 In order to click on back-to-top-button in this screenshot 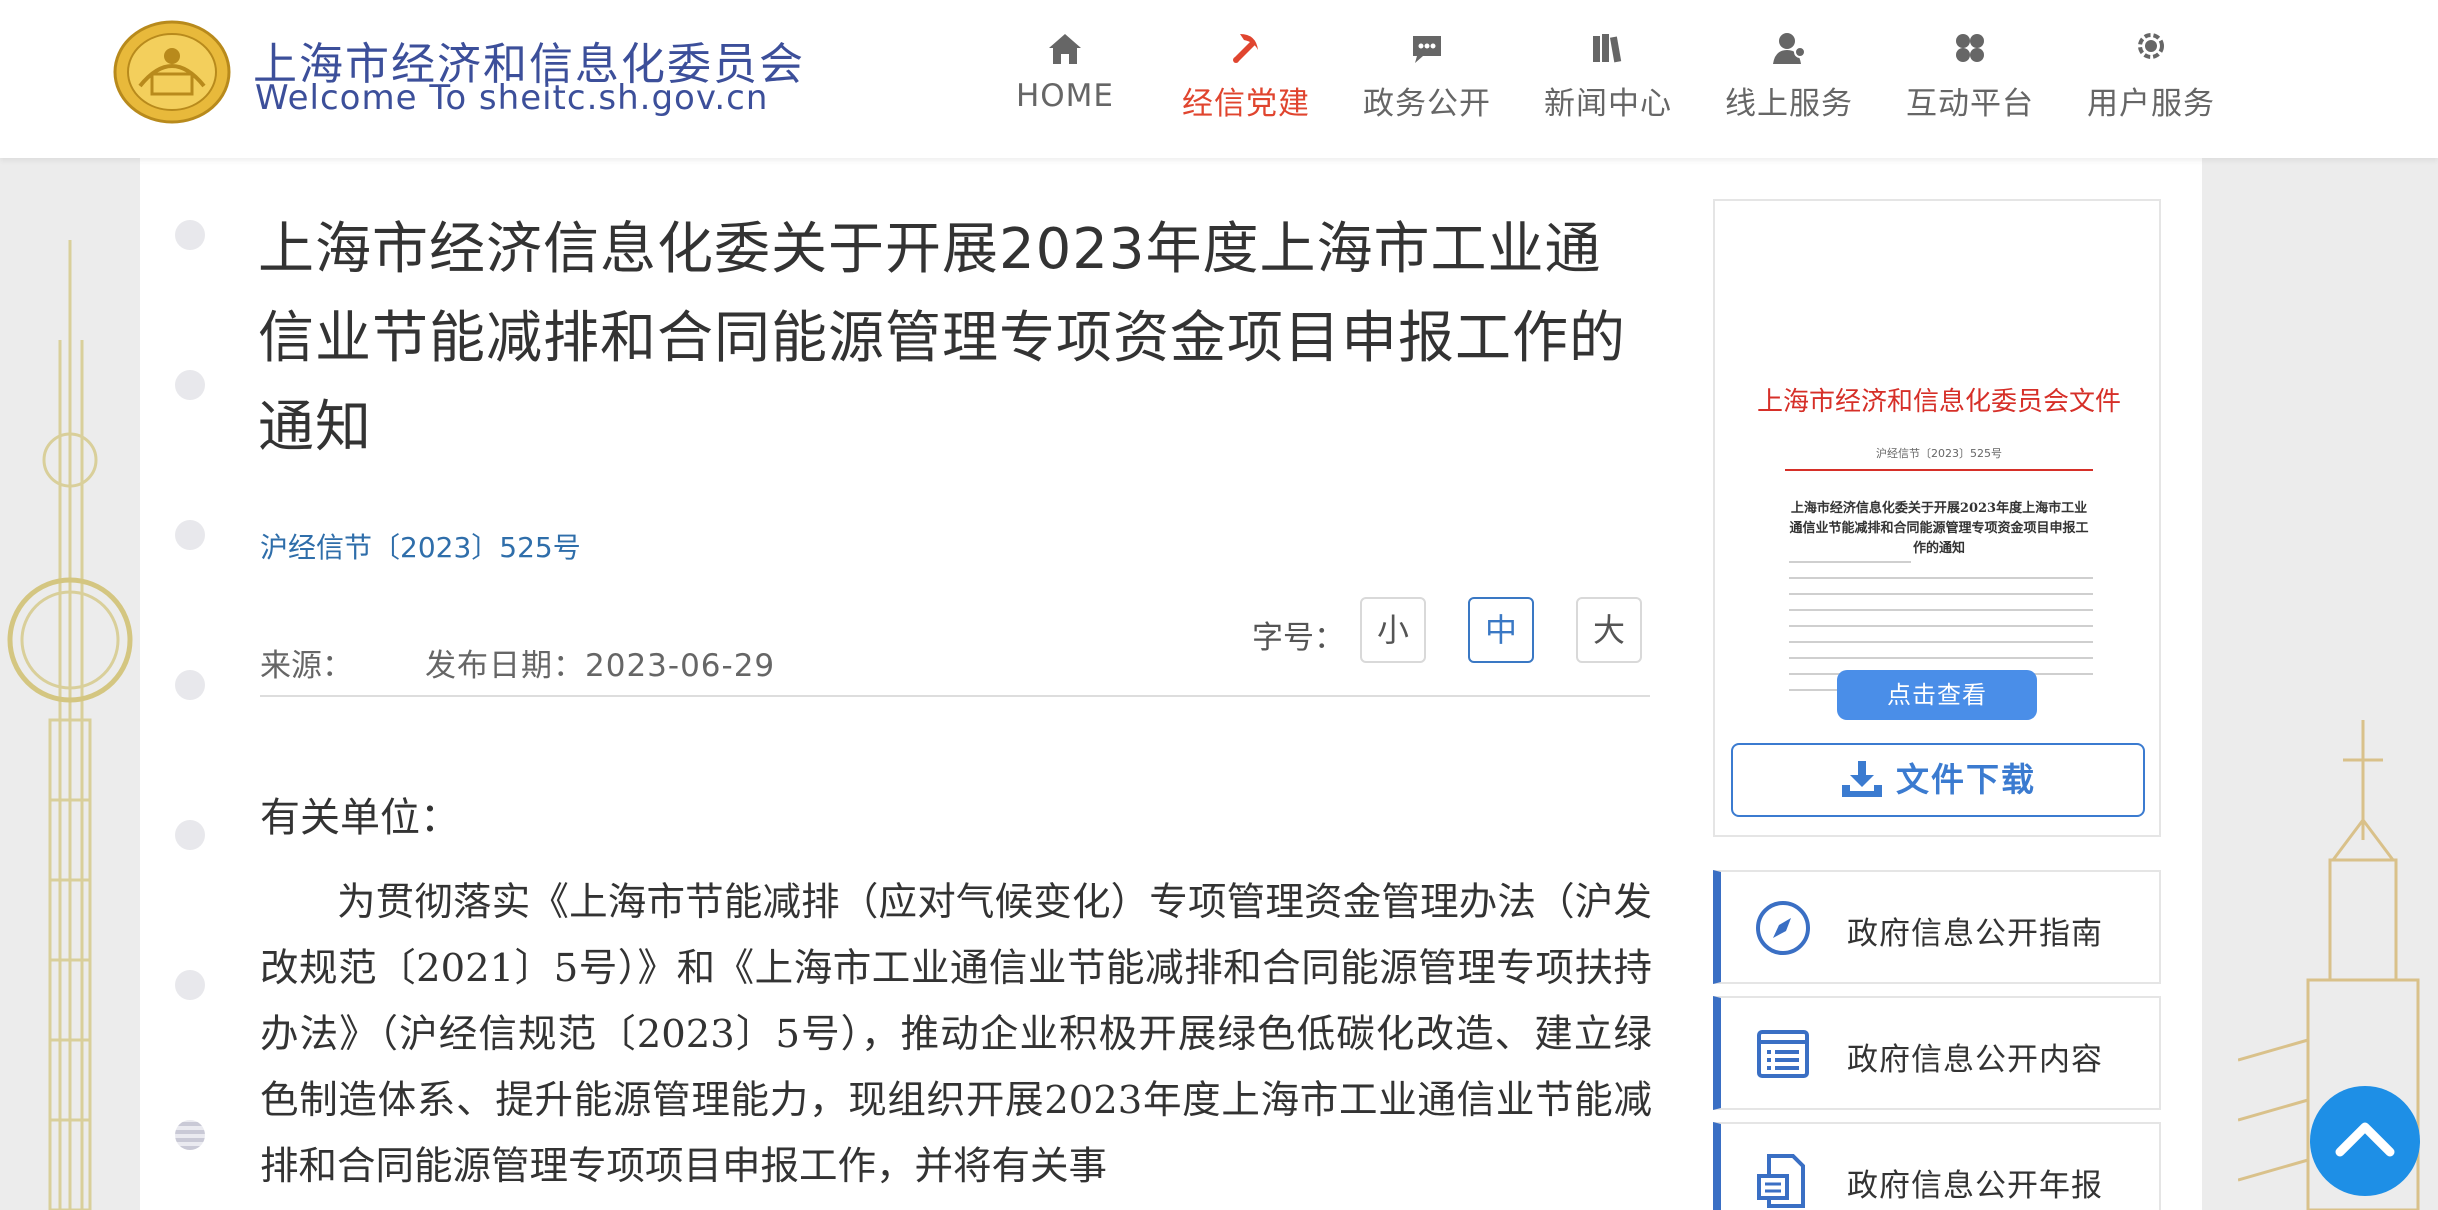, I will do `click(2365, 1141)`.